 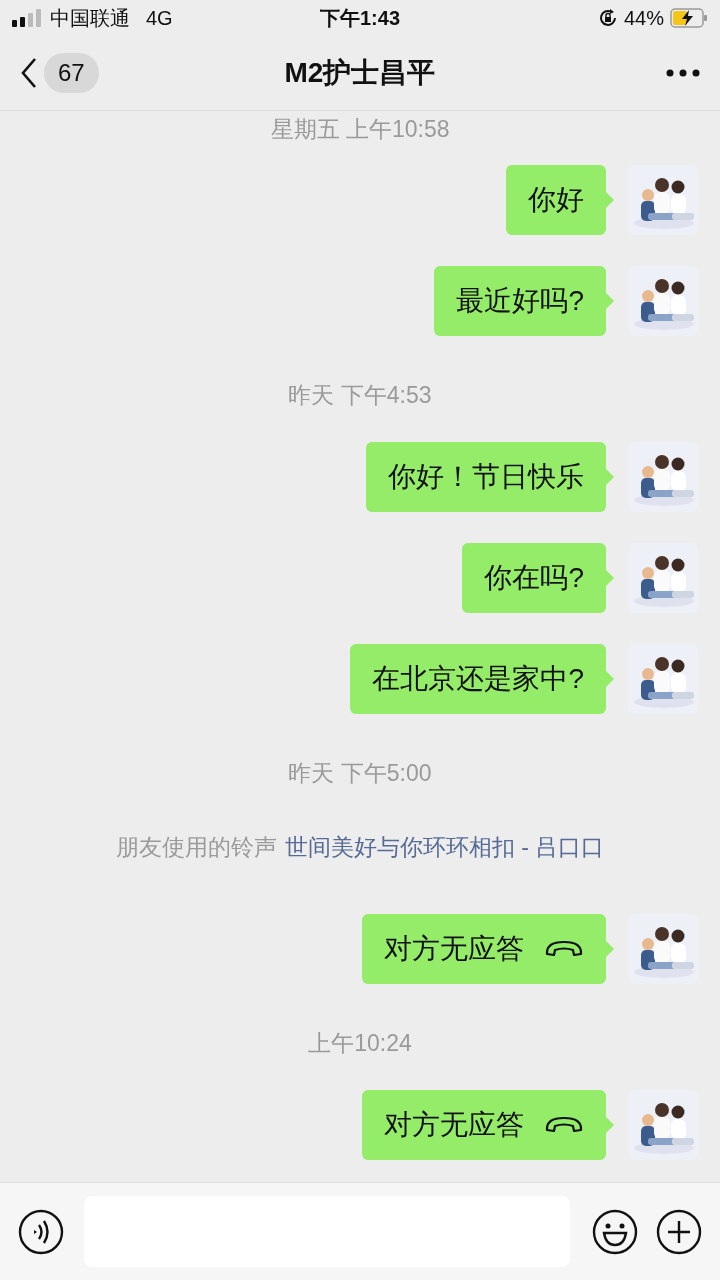 What do you see at coordinates (27, 18) in the screenshot?
I see `signal-icon` at bounding box center [27, 18].